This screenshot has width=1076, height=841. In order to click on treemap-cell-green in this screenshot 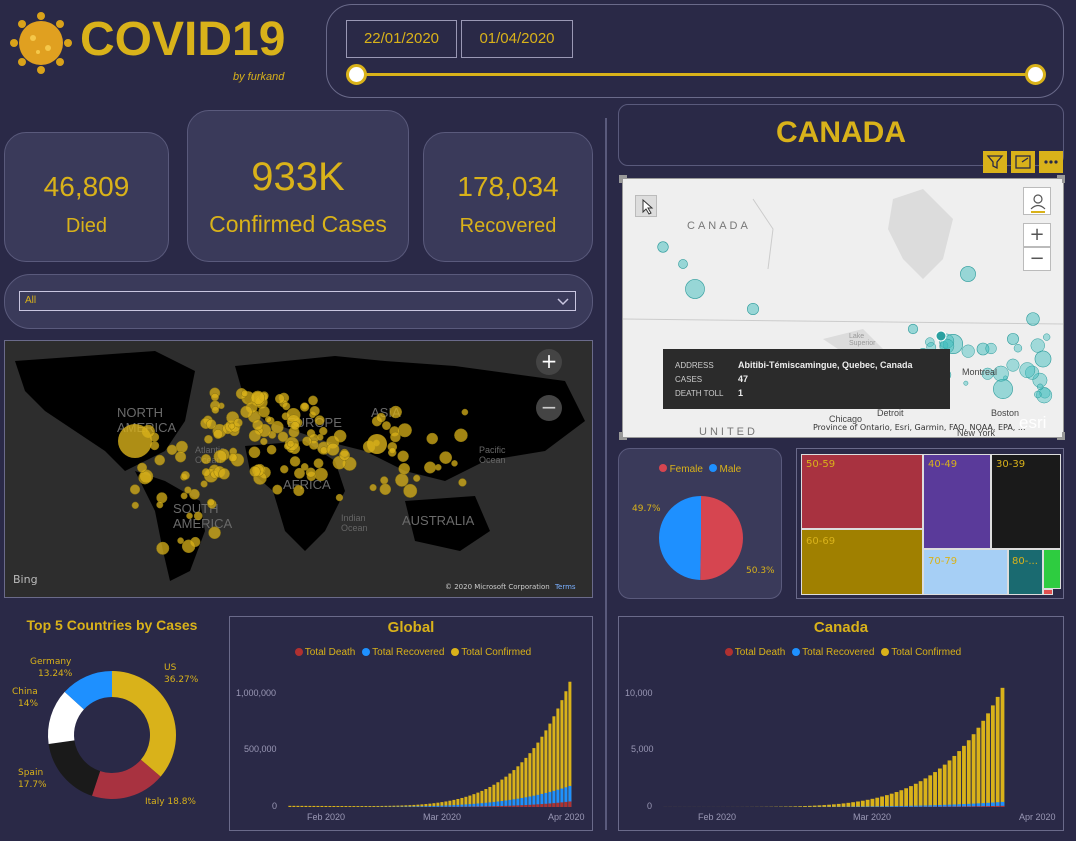, I will do `click(1052, 569)`.